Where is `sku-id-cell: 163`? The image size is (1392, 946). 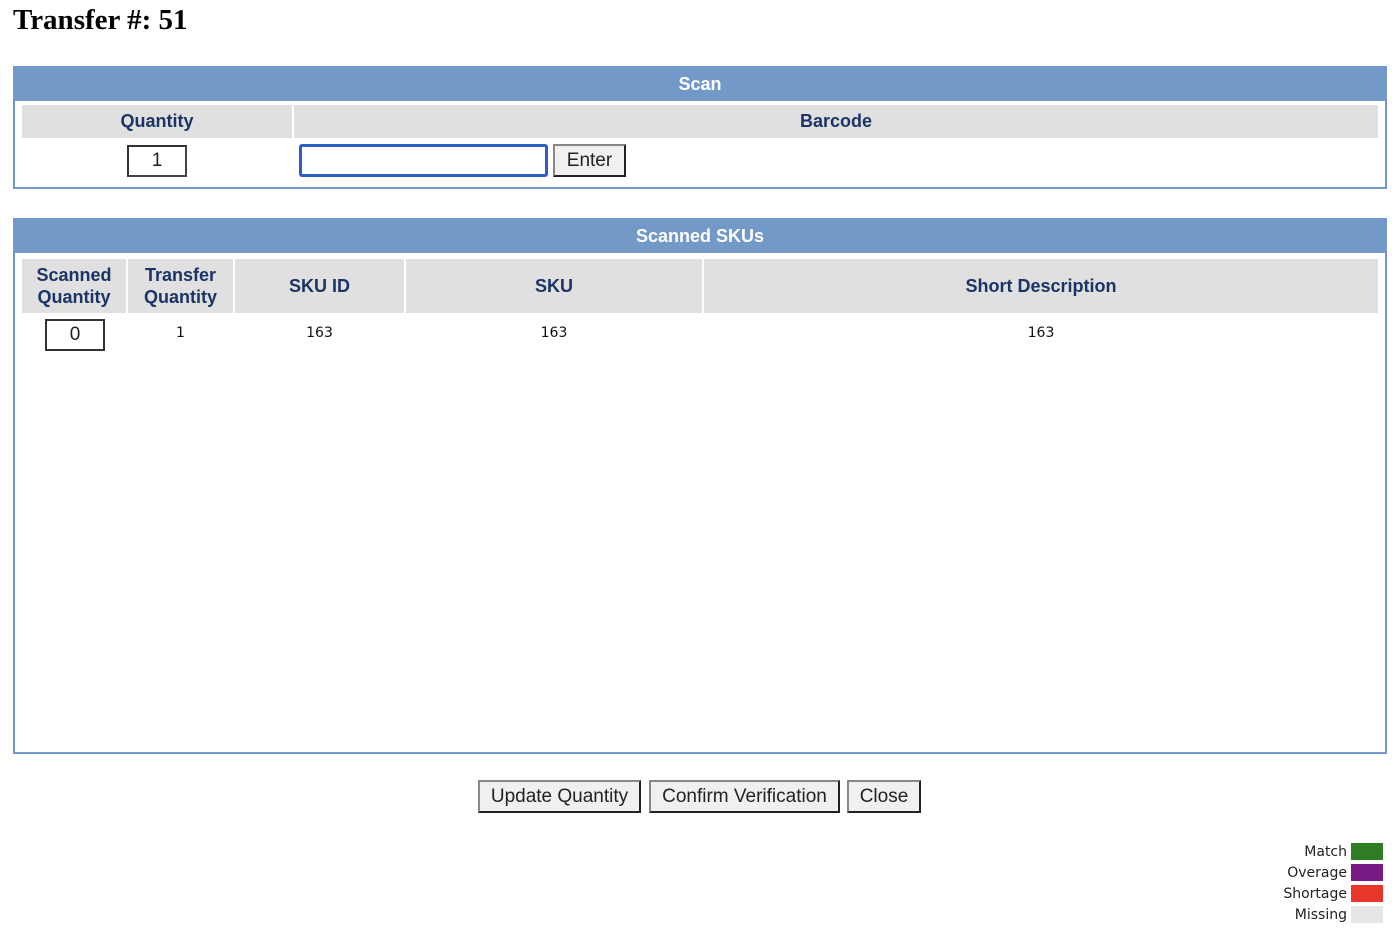 sku-id-cell: 163 is located at coordinates (319, 333).